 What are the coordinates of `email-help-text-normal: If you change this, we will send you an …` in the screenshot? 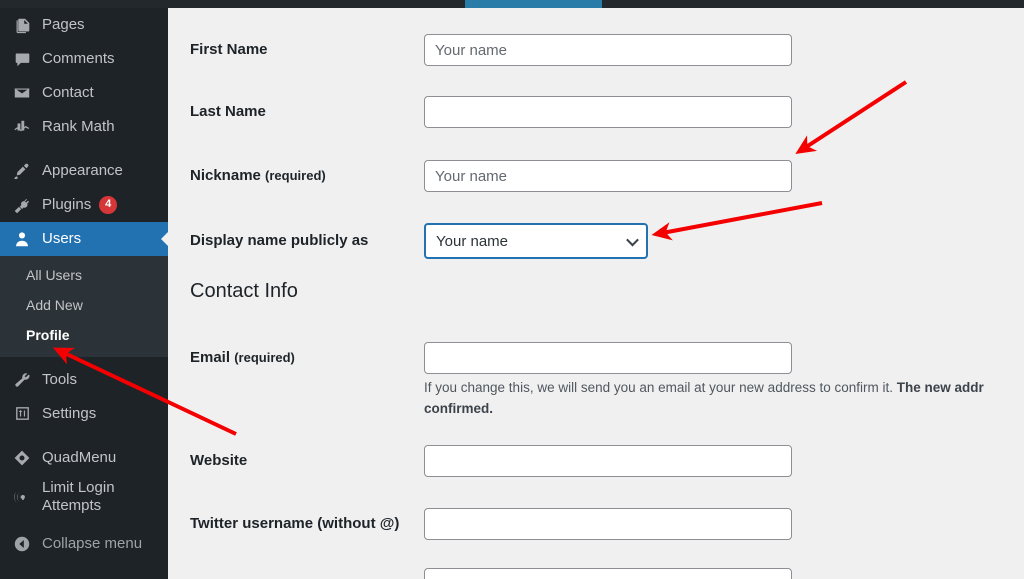 It's located at (660, 387).